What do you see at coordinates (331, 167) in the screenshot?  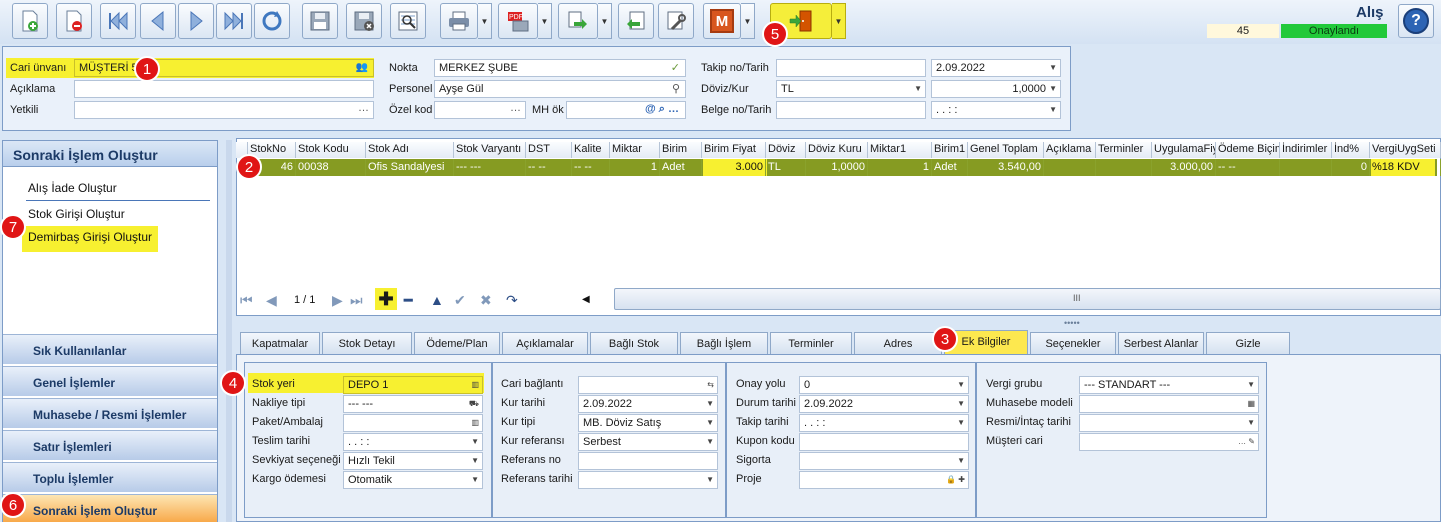 I see `grid-cell: 00038` at bounding box center [331, 167].